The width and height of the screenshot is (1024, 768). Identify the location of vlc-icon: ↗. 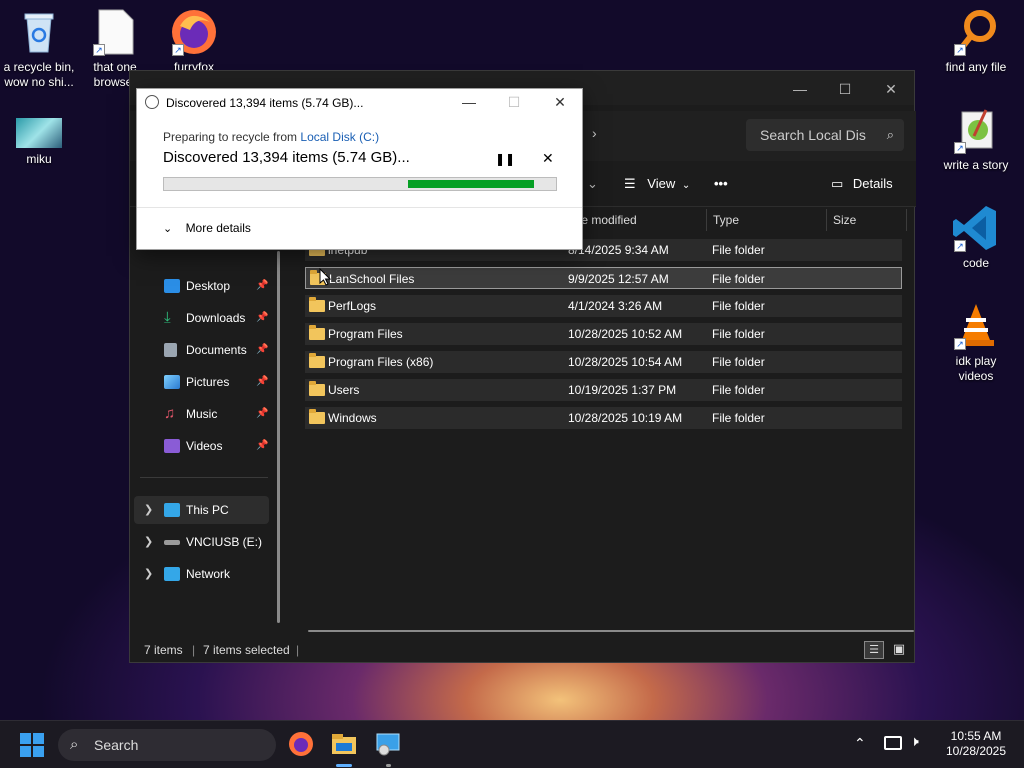
(976, 326).